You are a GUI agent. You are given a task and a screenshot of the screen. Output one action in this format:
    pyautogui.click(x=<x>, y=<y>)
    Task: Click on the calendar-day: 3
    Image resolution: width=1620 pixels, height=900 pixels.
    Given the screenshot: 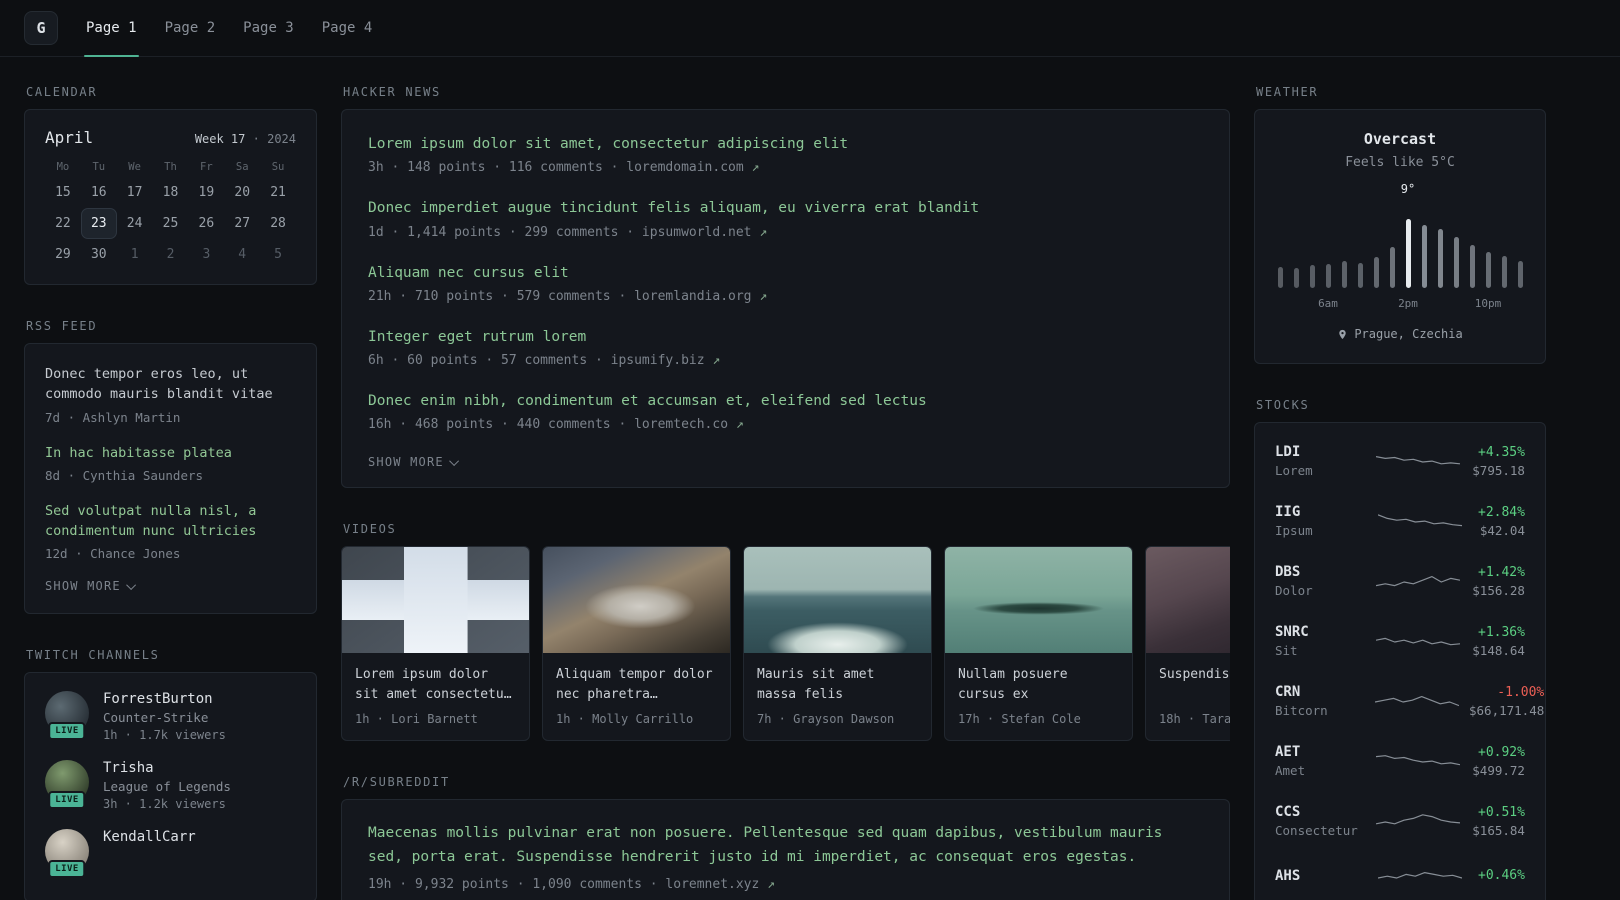 What is the action you would take?
    pyautogui.click(x=206, y=254)
    